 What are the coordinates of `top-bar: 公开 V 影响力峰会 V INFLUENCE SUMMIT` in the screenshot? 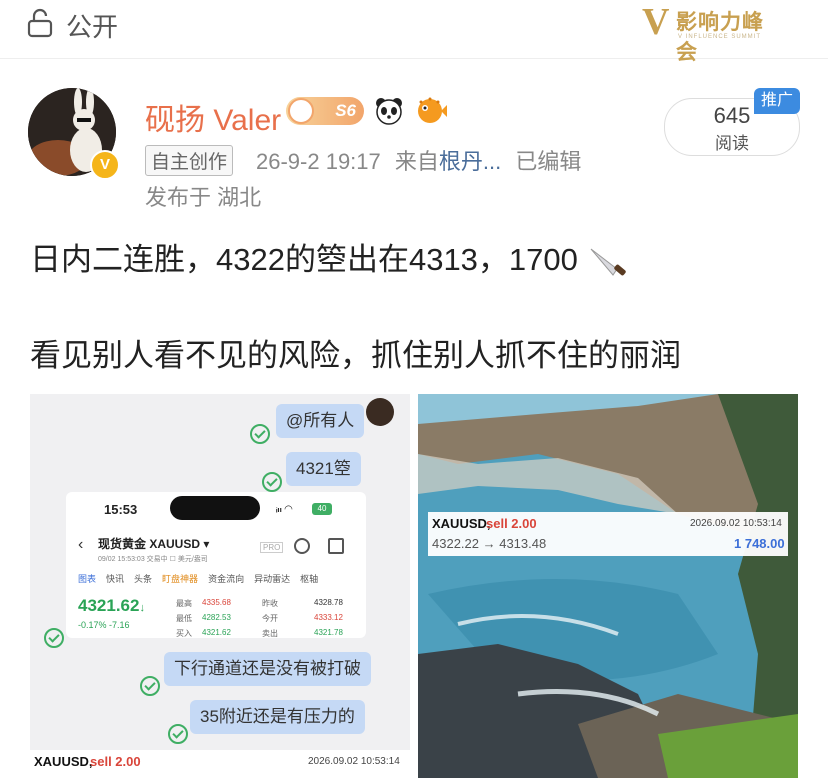 It's located at (414, 32).